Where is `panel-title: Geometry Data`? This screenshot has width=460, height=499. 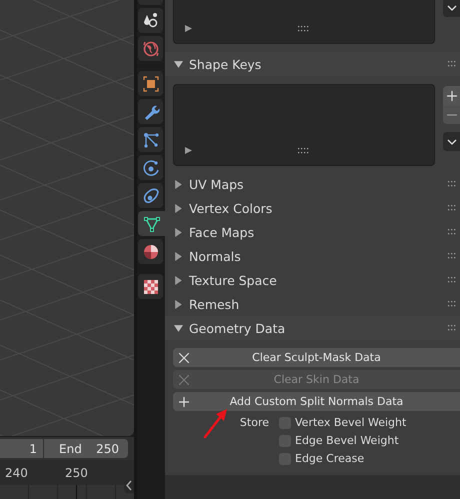
panel-title: Geometry Data is located at coordinates (237, 328).